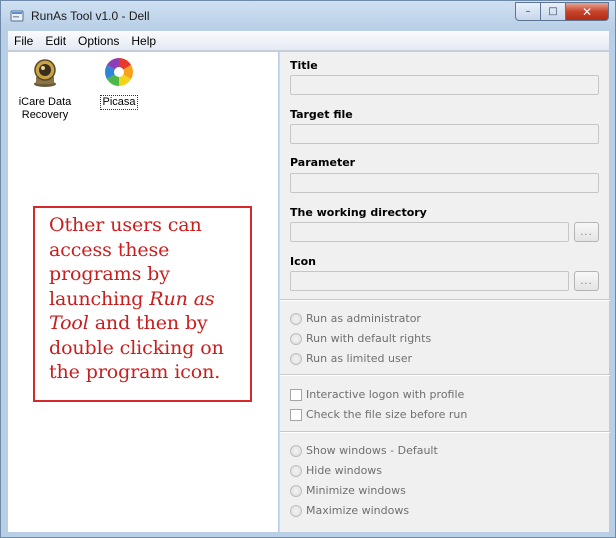 Image resolution: width=616 pixels, height=538 pixels. I want to click on menu-edit: Edit, so click(55, 41).